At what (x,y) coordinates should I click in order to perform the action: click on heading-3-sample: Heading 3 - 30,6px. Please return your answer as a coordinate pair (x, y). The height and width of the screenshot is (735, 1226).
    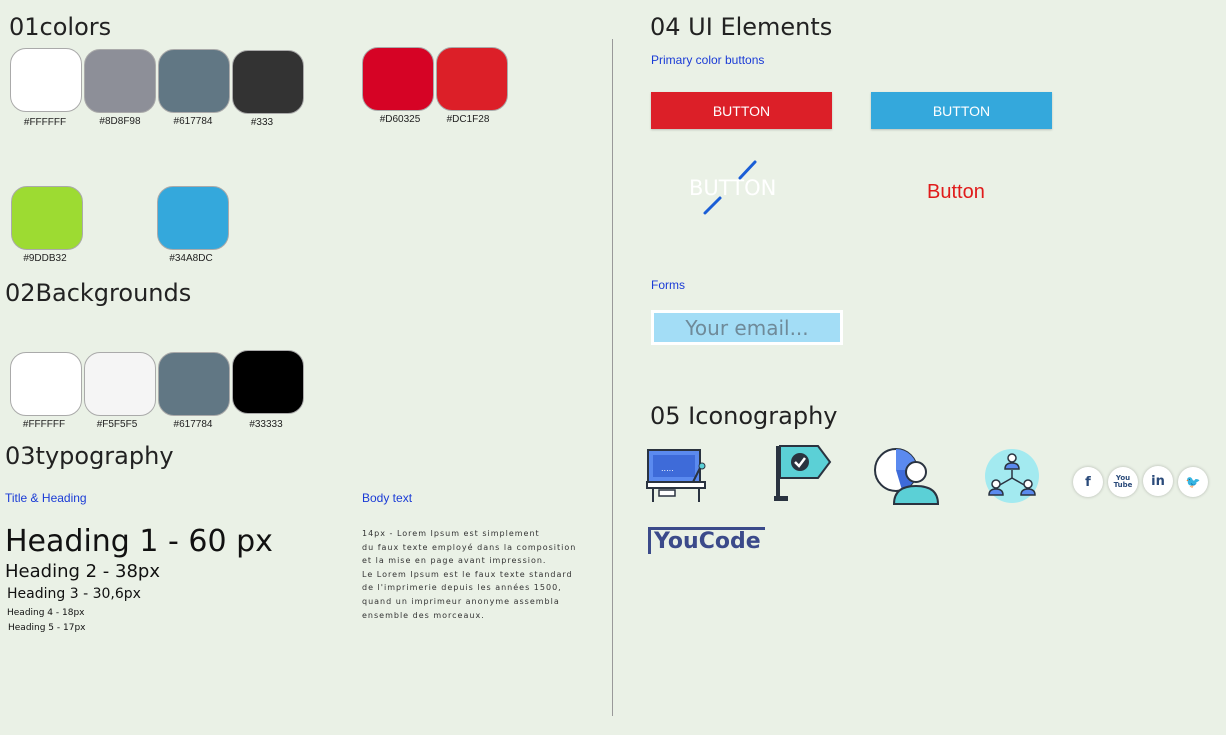
    Looking at the image, I should click on (74, 594).